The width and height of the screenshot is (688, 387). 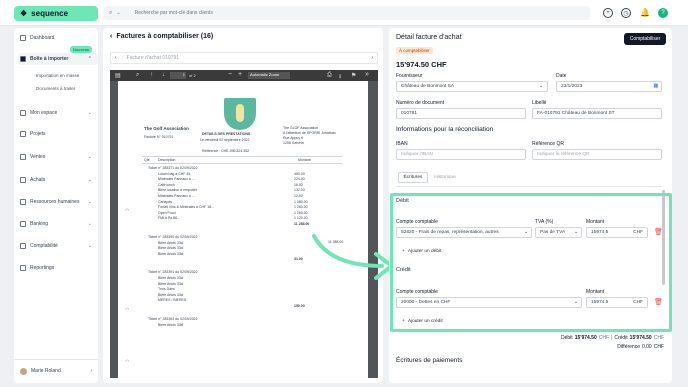 What do you see at coordinates (240, 114) in the screenshot?
I see `golf-crest-logo` at bounding box center [240, 114].